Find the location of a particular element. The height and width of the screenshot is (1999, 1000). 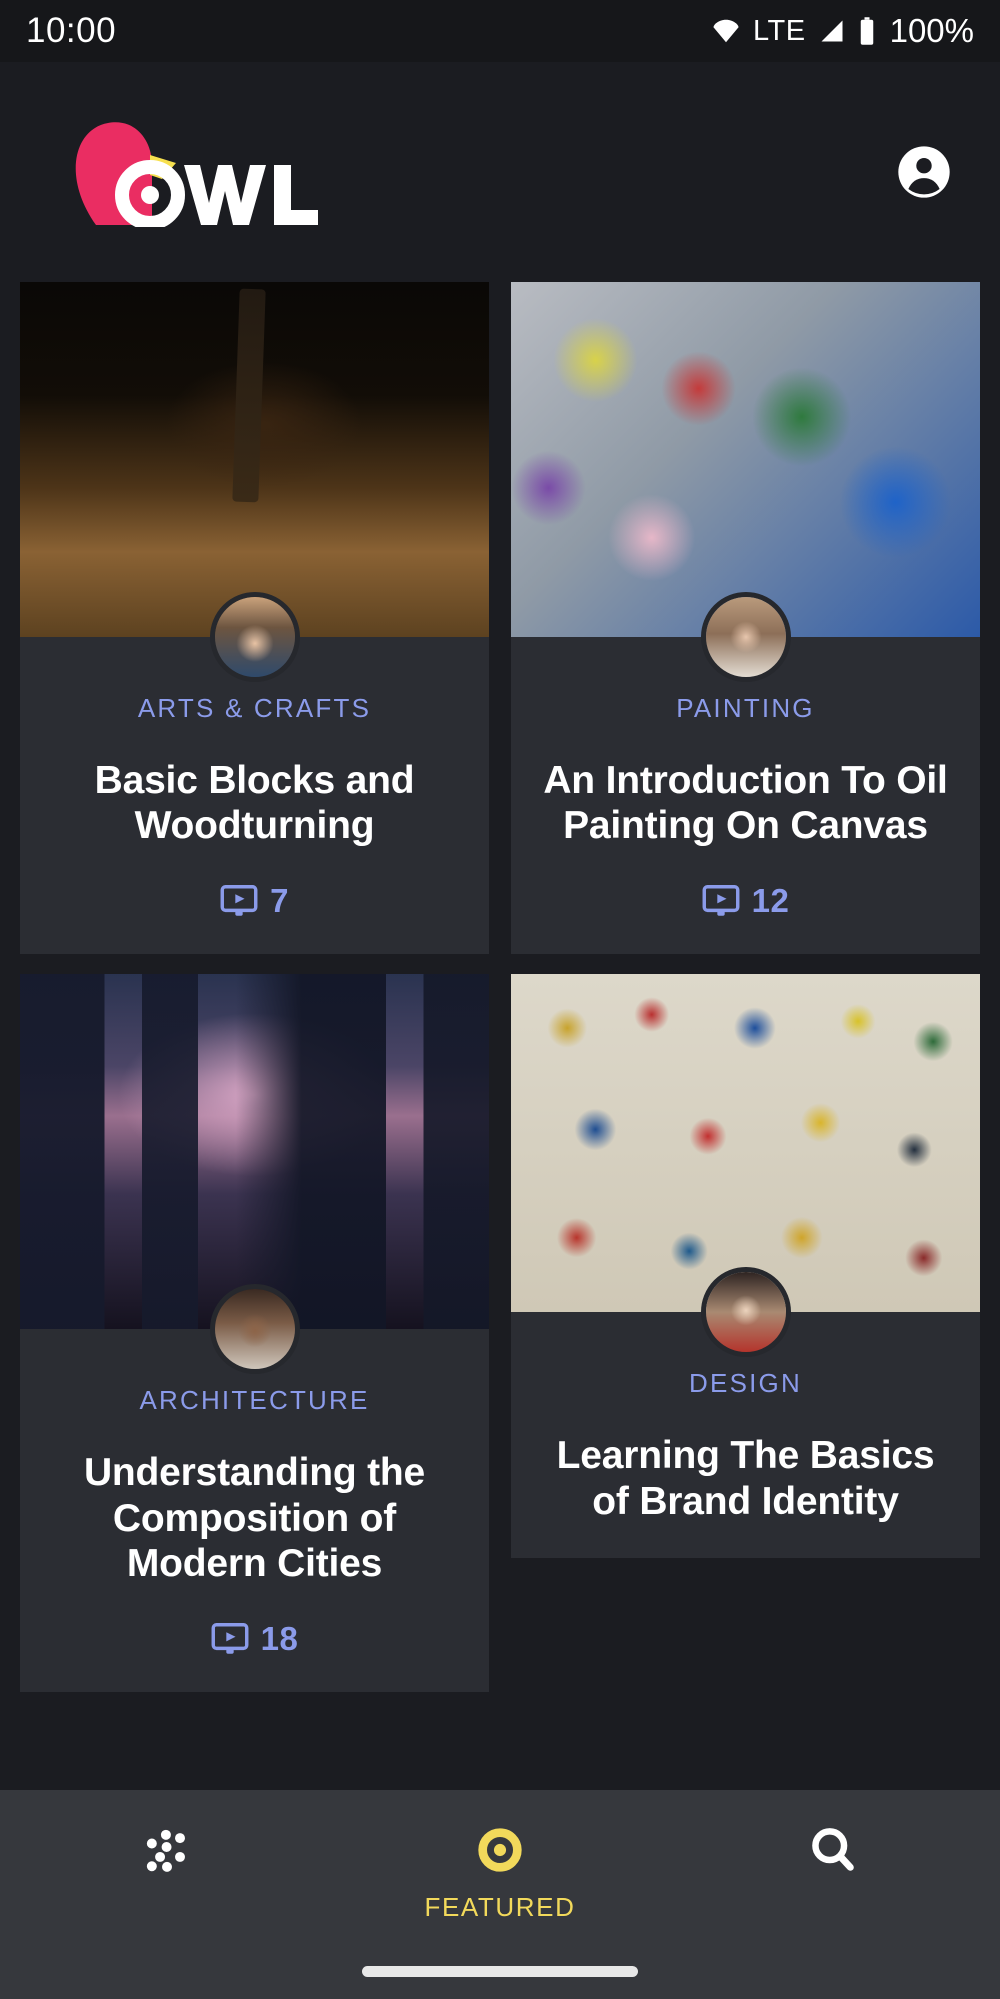

course-category: PAINTING is located at coordinates (745, 708).